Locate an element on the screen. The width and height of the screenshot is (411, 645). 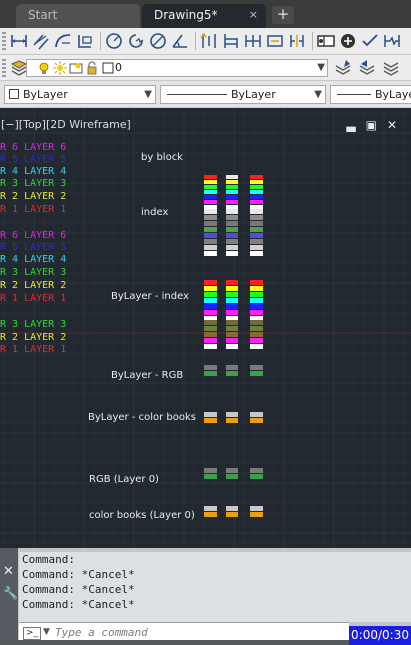
color-control-dropdown: ByLayer ▼ is located at coordinates (80, 94).